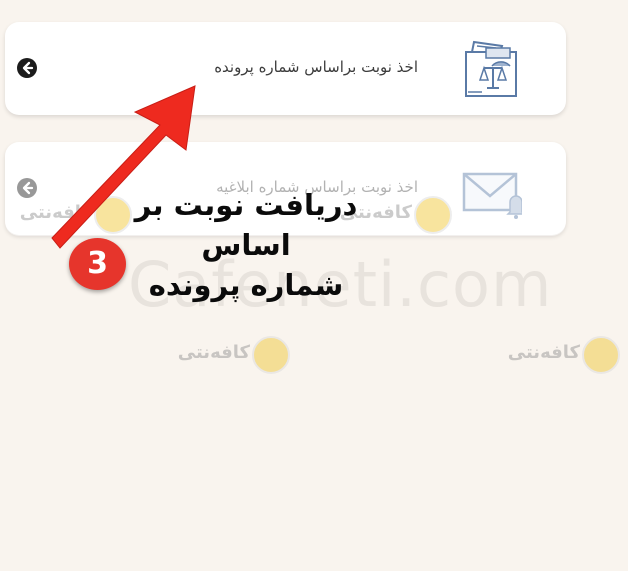  I want to click on step-number-badge: 3, so click(97, 264).